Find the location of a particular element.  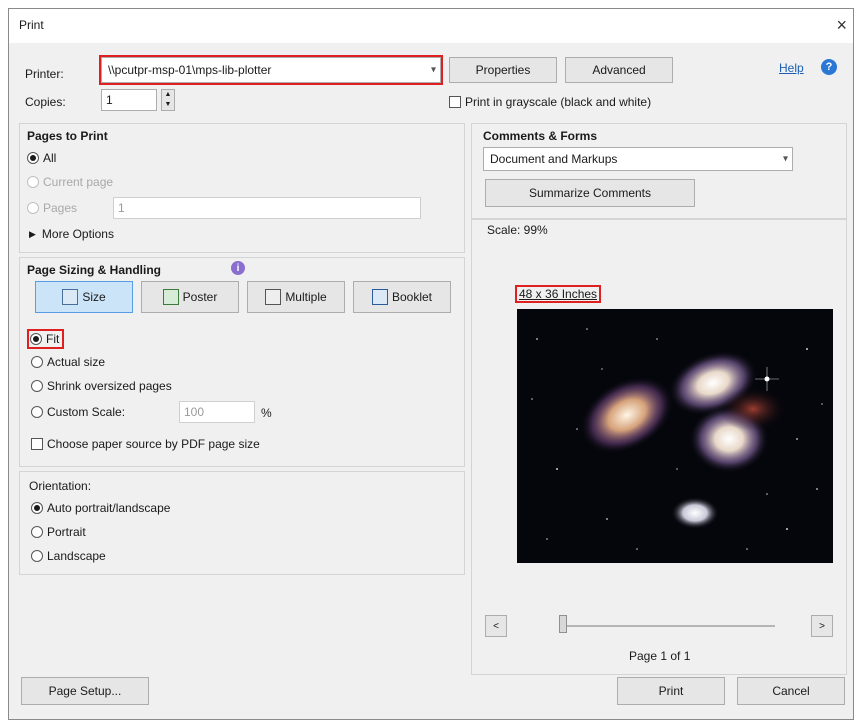

radio-landscape-label: Landscape is located at coordinates (76, 556).